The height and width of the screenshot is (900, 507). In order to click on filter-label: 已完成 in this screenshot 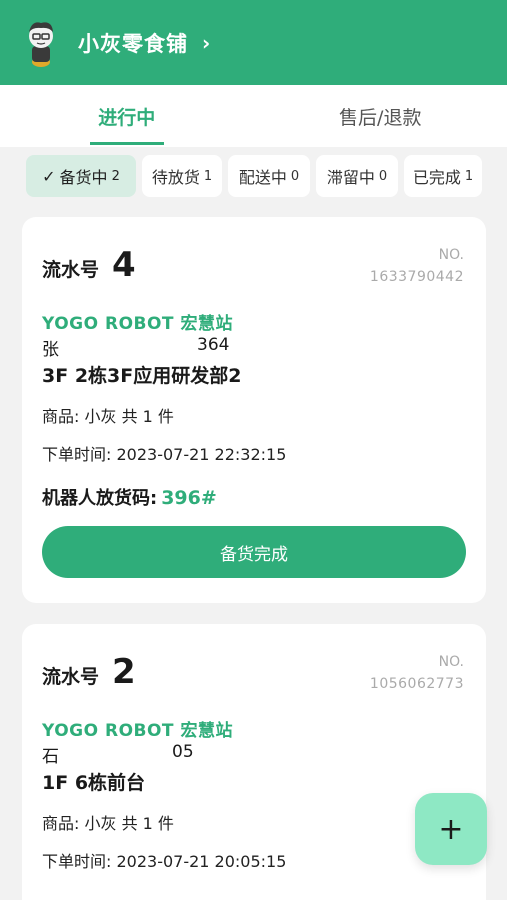, I will do `click(436, 177)`.